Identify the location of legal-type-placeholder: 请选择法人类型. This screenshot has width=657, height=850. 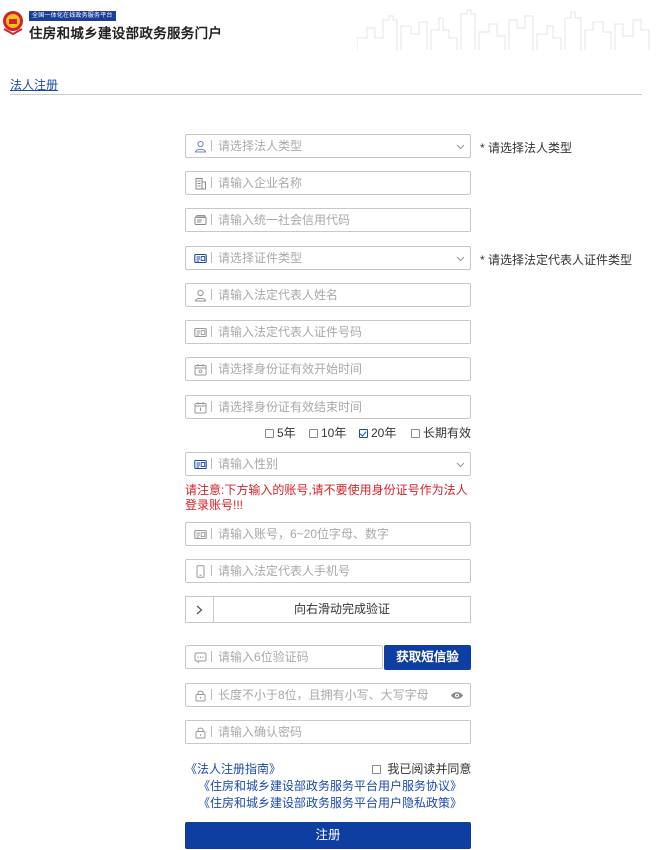
(328, 146).